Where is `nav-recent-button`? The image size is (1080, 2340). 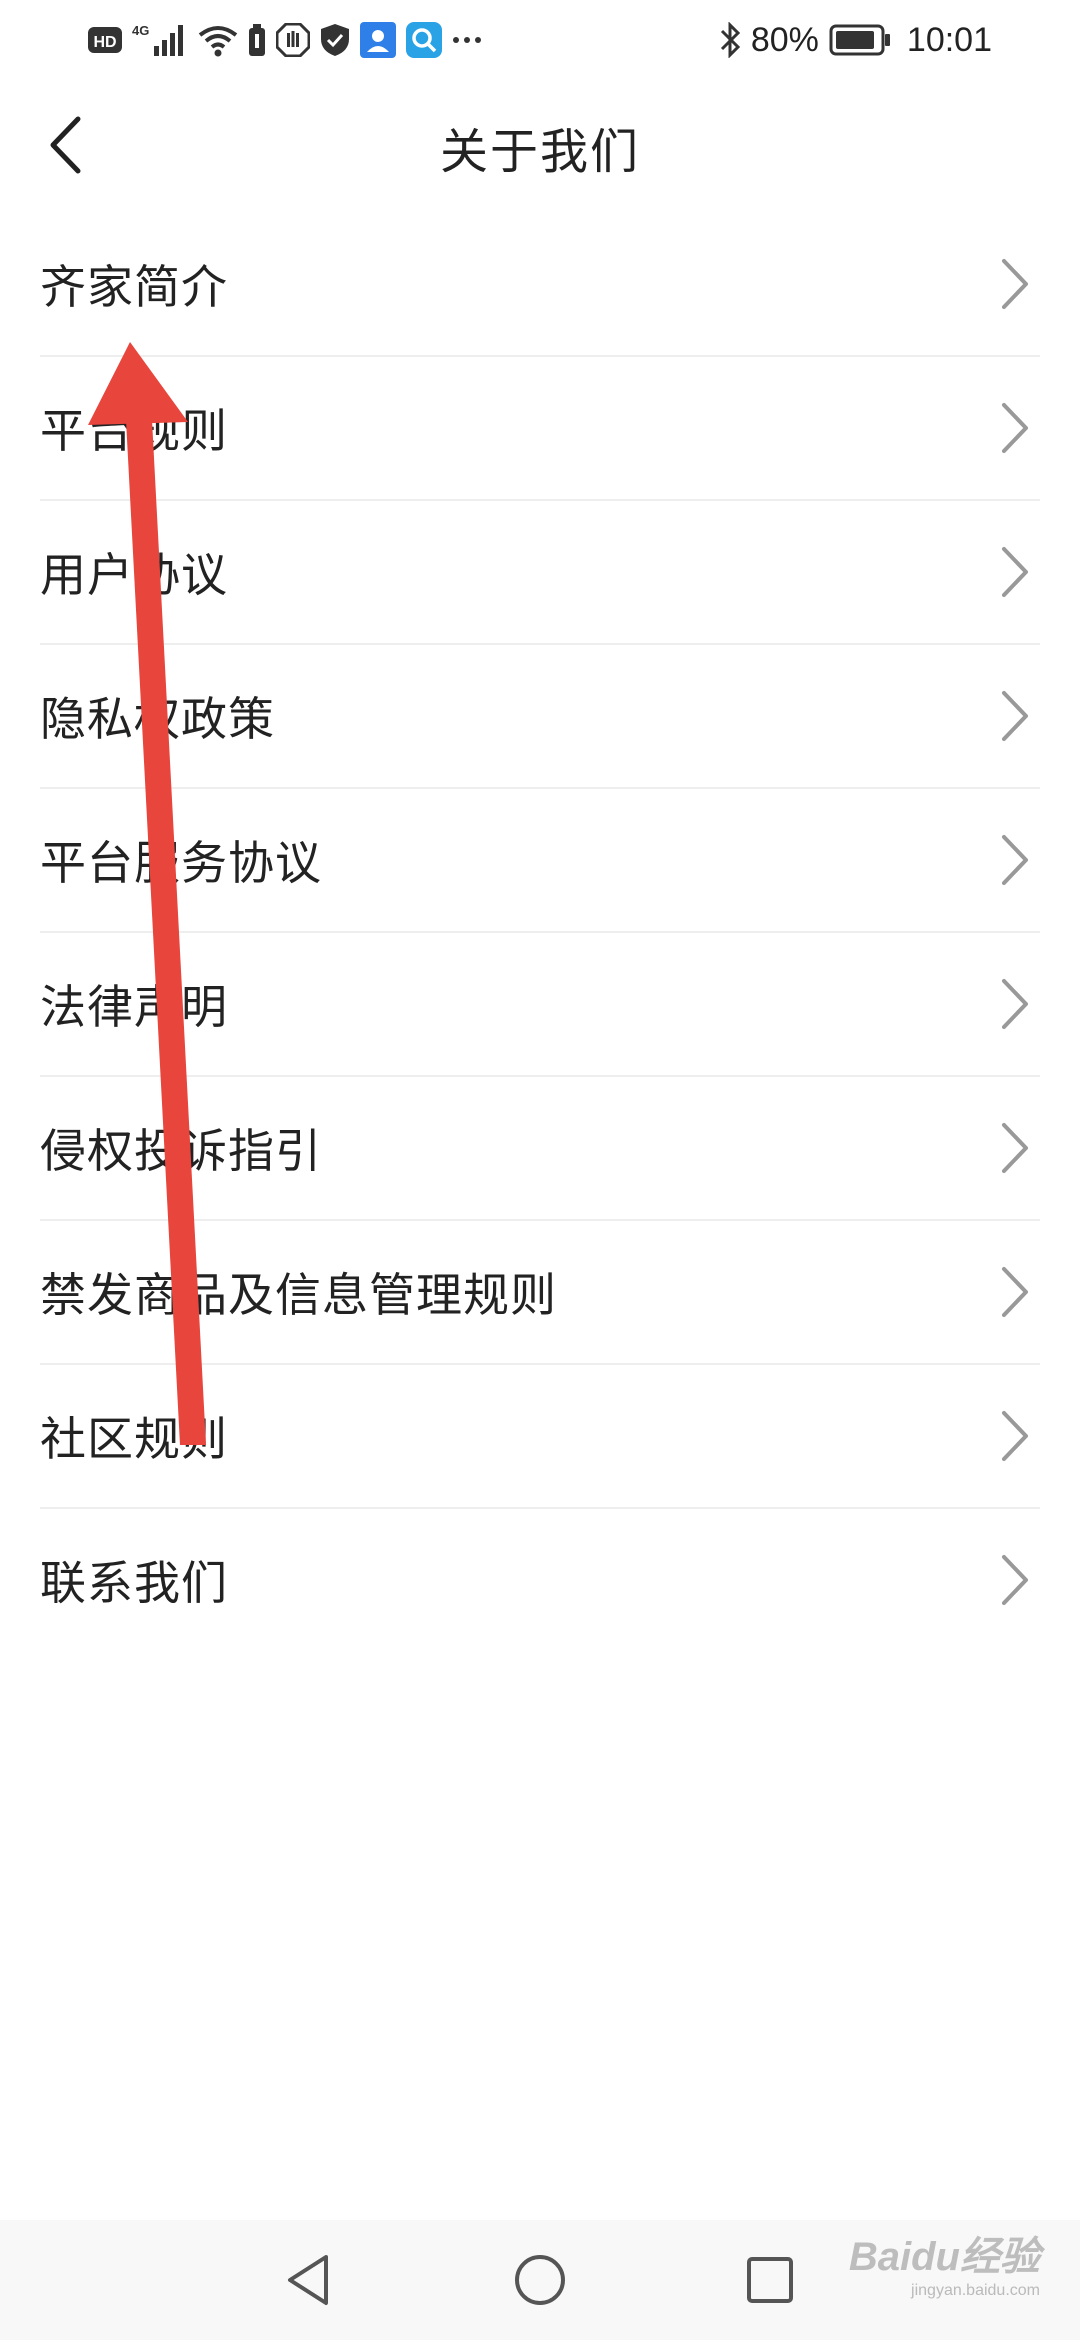 nav-recent-button is located at coordinates (770, 2280).